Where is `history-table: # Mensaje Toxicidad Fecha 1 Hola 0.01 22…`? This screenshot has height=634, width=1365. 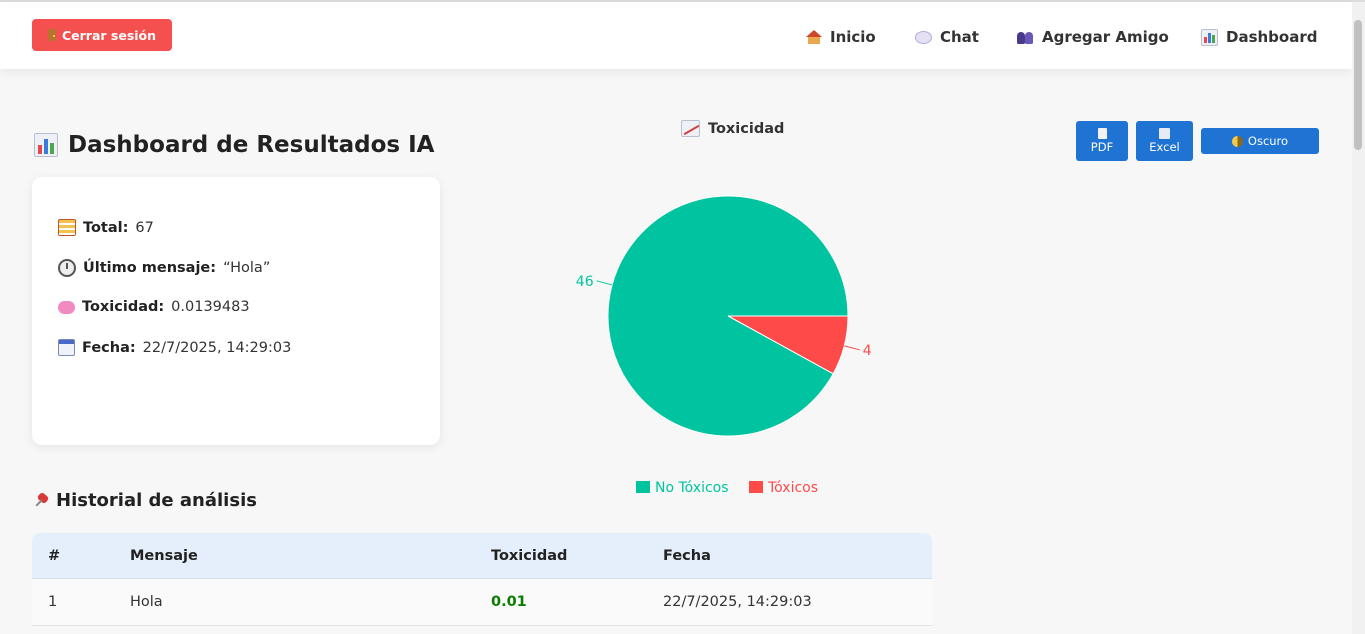
history-table: # Mensaje Toxicidad Fecha 1 Hola 0.01 22… is located at coordinates (482, 579).